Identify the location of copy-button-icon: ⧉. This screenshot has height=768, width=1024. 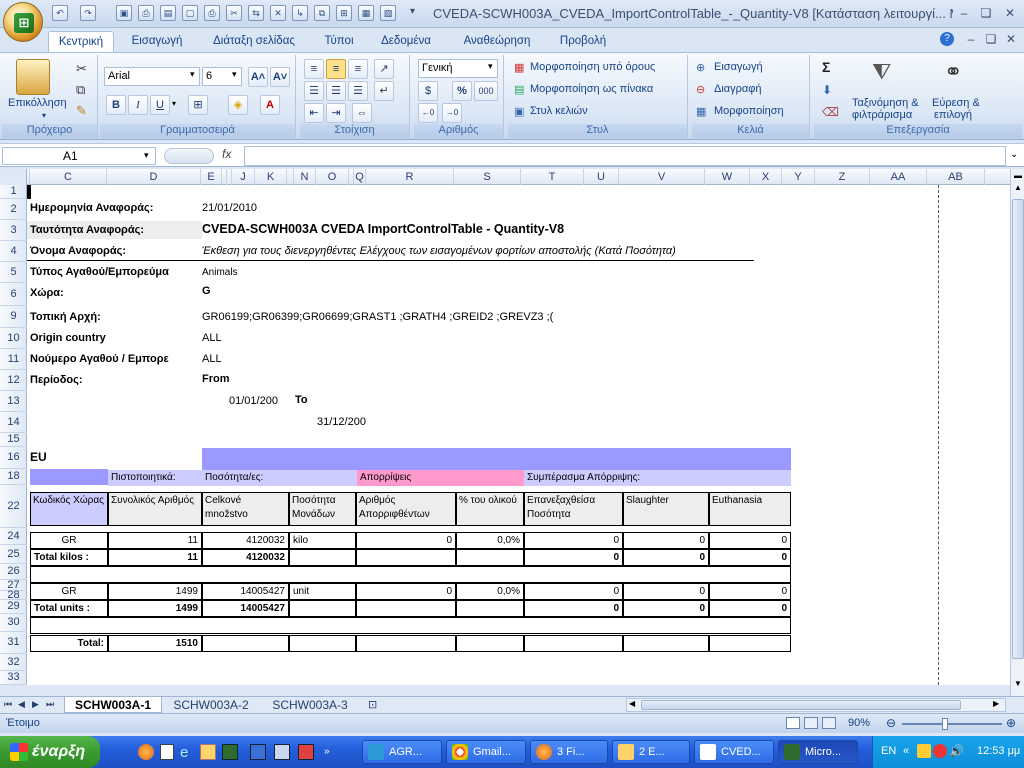
(80, 90).